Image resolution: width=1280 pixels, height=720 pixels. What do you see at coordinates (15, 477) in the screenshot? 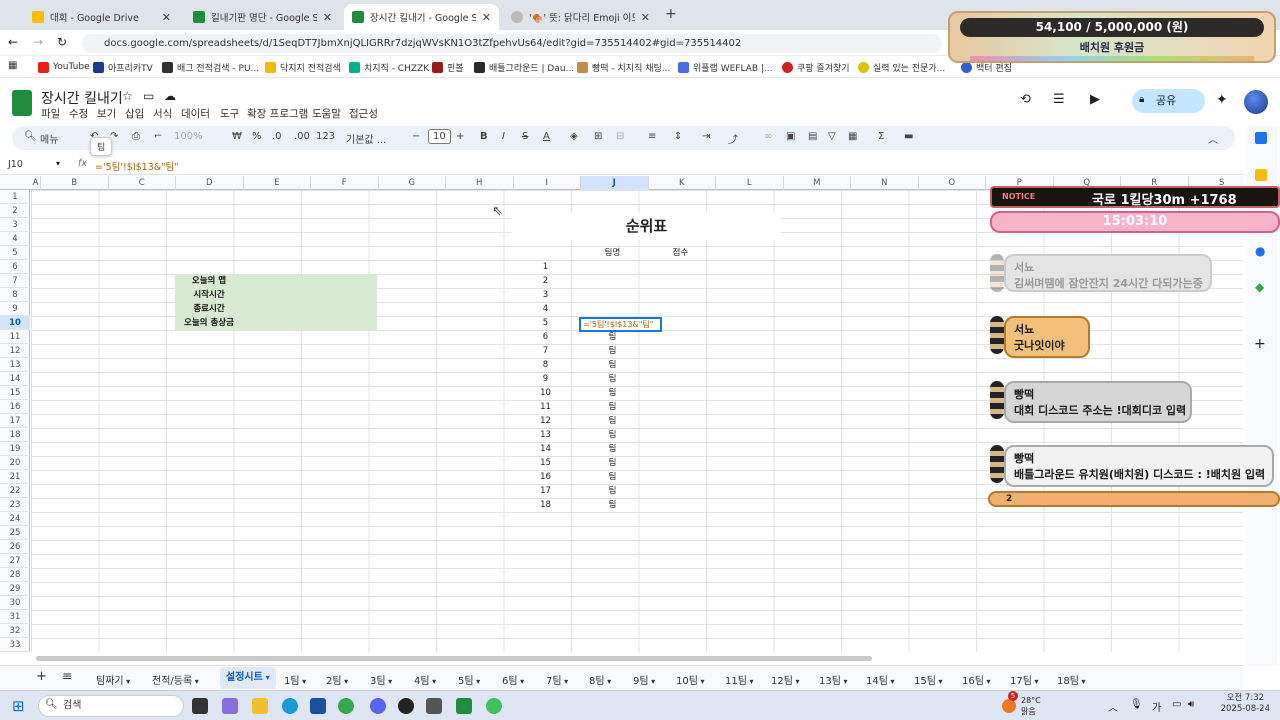
I see `row-header-21: 21` at bounding box center [15, 477].